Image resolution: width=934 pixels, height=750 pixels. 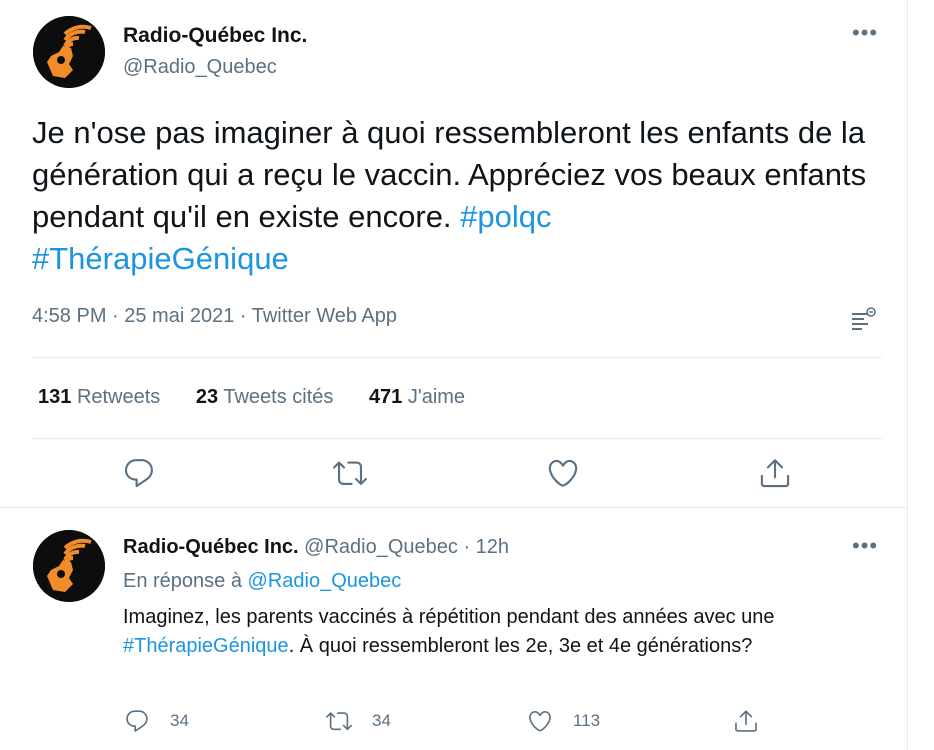 I want to click on hashtag-polqc: #polqc, so click(x=505, y=216).